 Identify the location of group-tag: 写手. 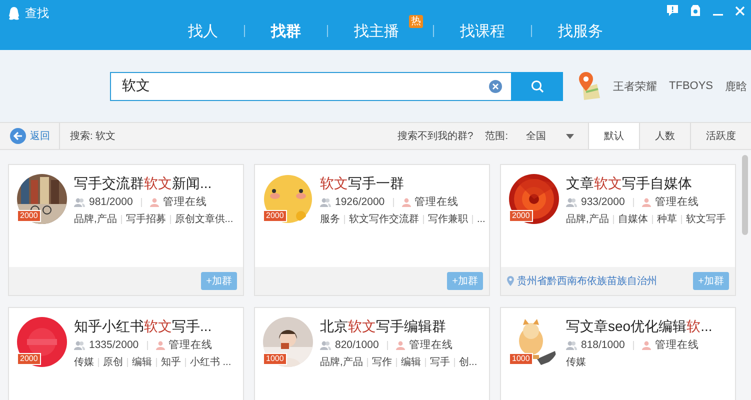
(440, 362).